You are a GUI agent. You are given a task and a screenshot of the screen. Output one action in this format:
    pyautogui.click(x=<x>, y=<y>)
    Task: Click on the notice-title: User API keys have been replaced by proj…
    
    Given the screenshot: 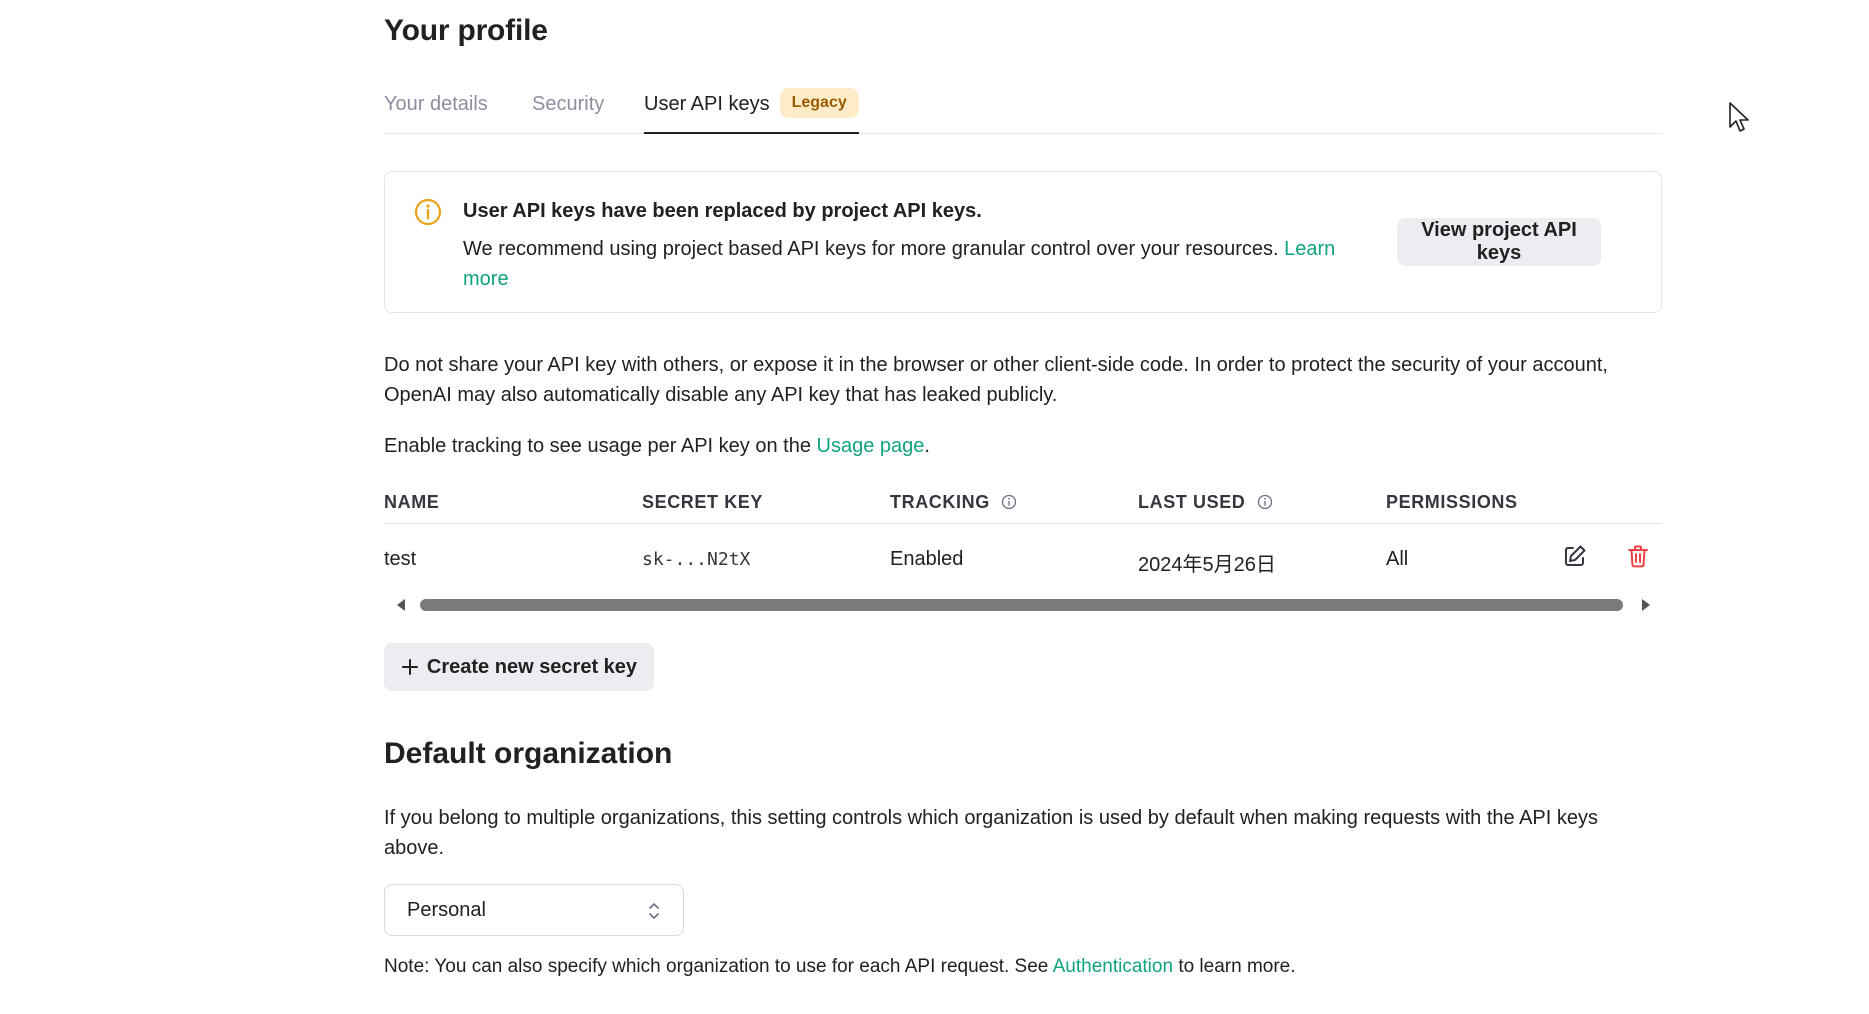 What is the action you would take?
    pyautogui.click(x=722, y=211)
    